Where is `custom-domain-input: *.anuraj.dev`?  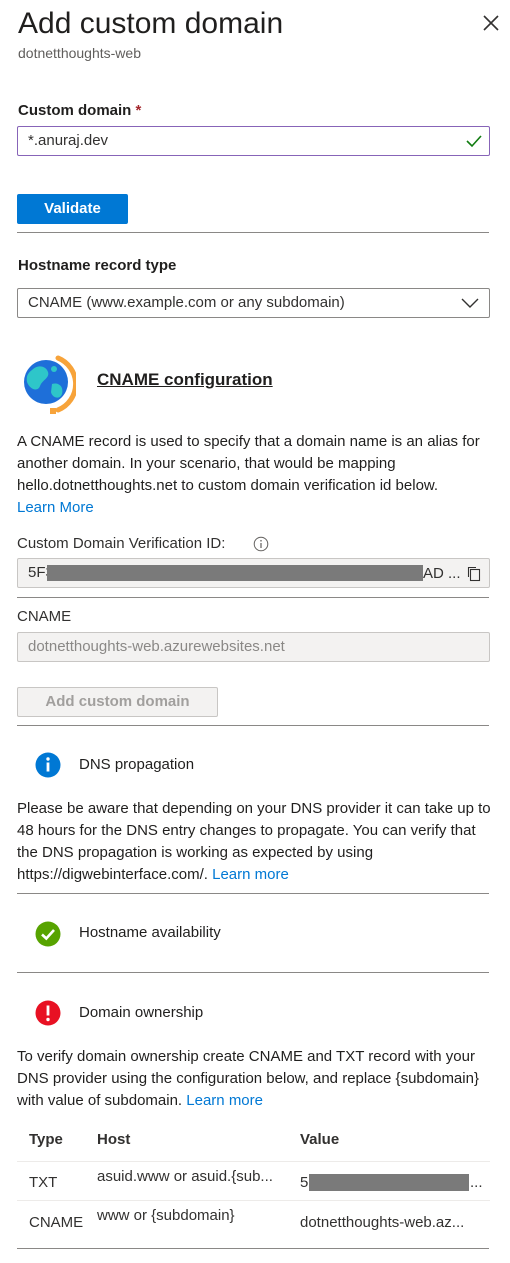 custom-domain-input: *.anuraj.dev is located at coordinates (253, 141).